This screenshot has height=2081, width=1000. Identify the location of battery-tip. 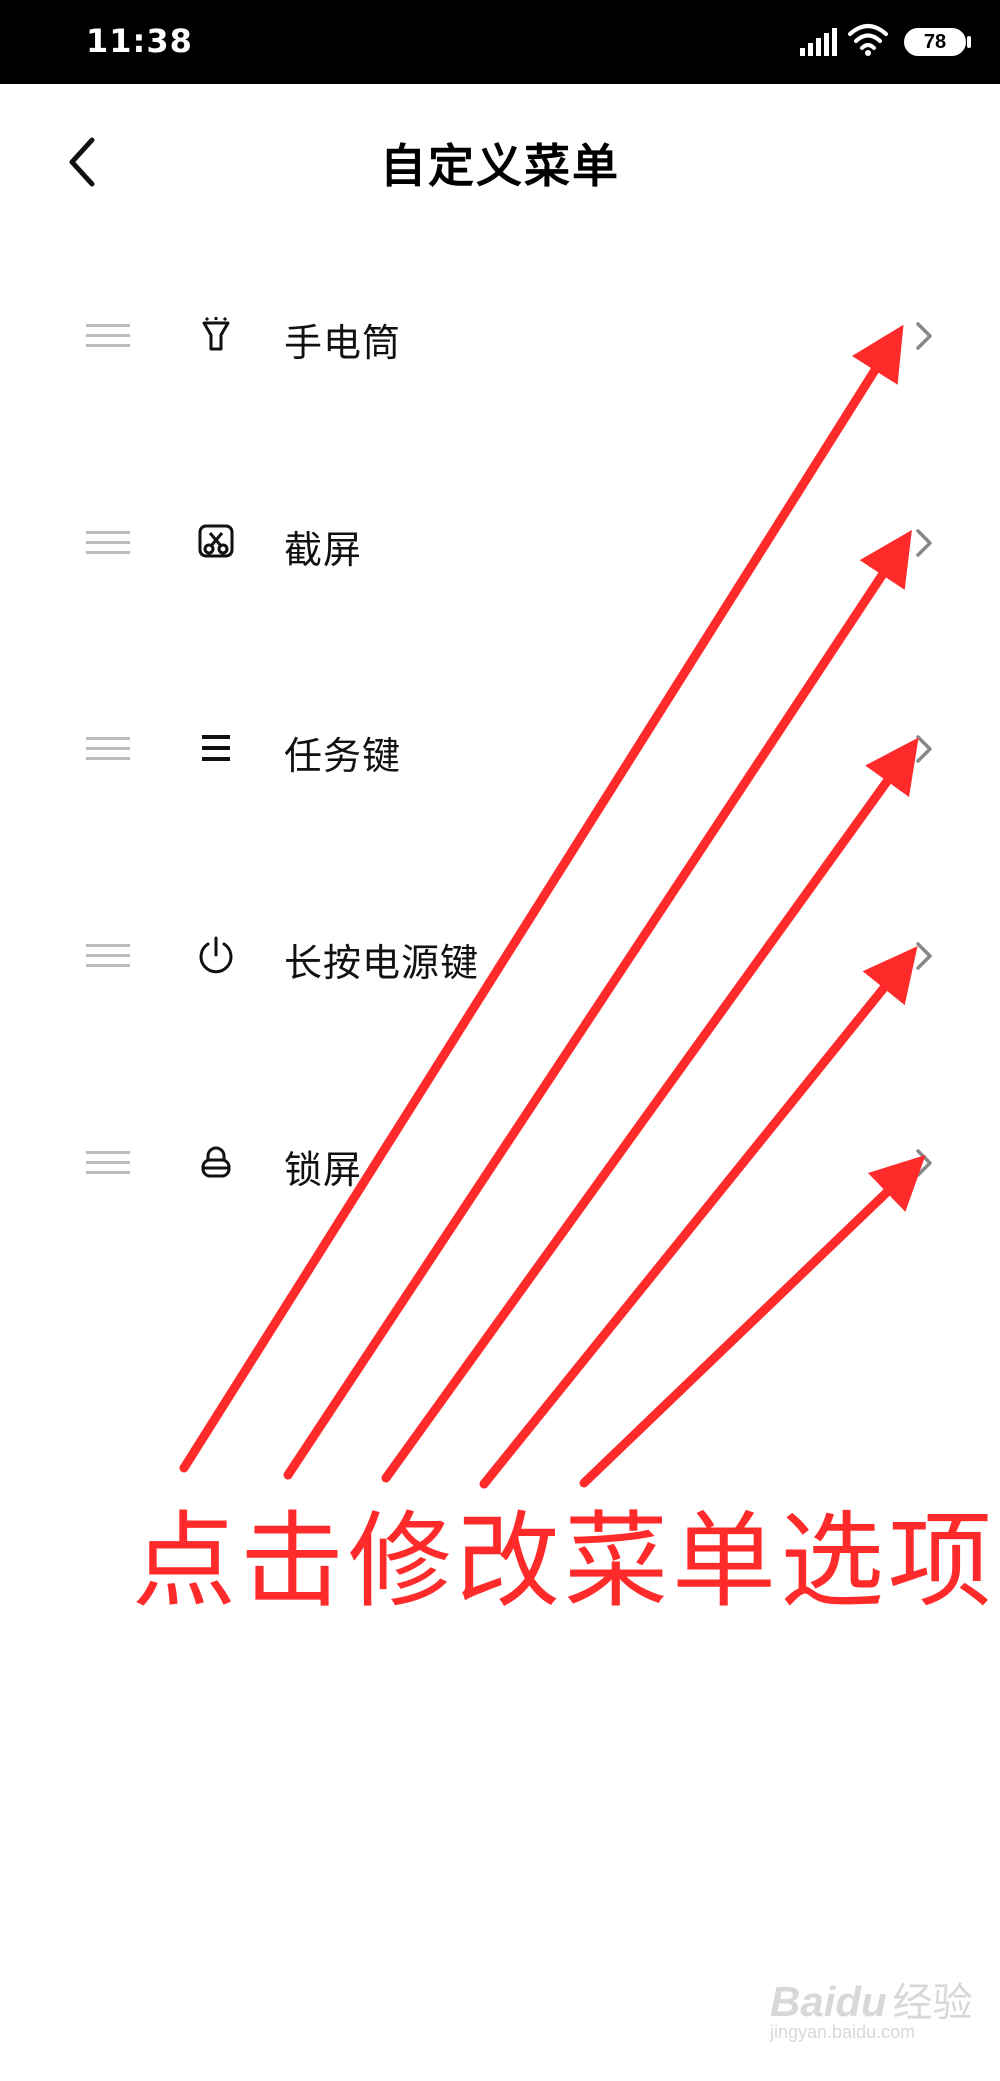
(969, 42).